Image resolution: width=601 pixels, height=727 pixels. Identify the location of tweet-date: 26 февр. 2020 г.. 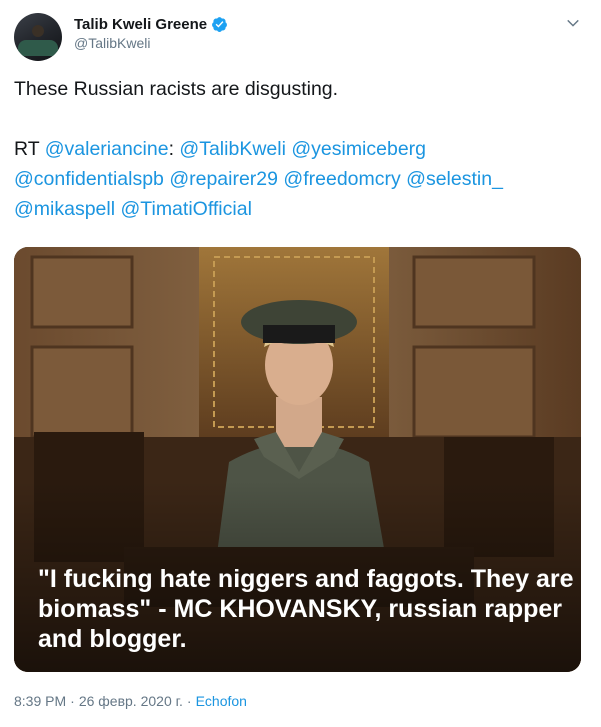
(131, 701).